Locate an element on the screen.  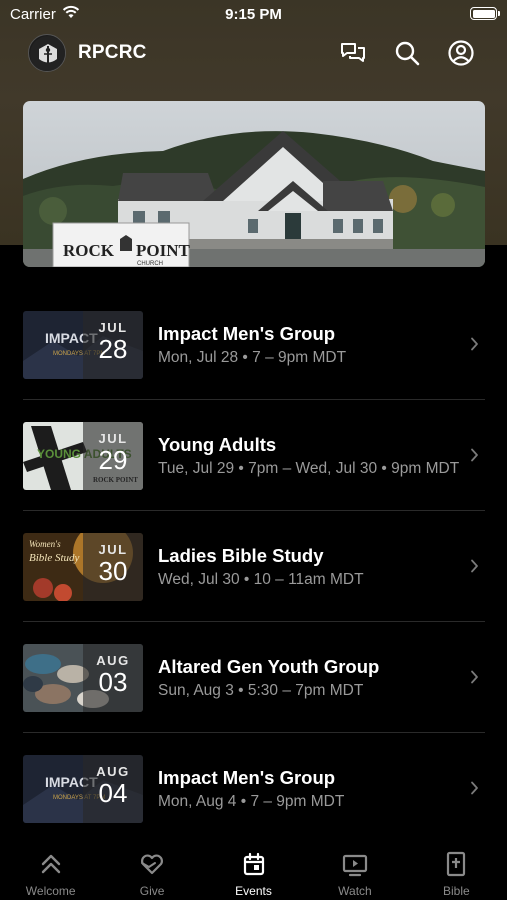
tab-label: Give is located at coordinates (152, 891).